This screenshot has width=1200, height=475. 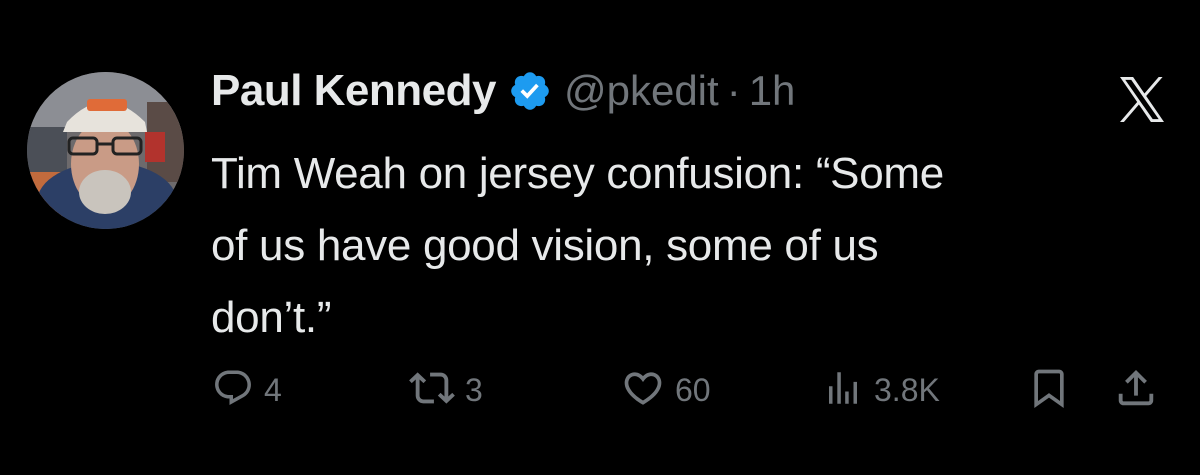 I want to click on author-handle: @pkedit, so click(x=641, y=91).